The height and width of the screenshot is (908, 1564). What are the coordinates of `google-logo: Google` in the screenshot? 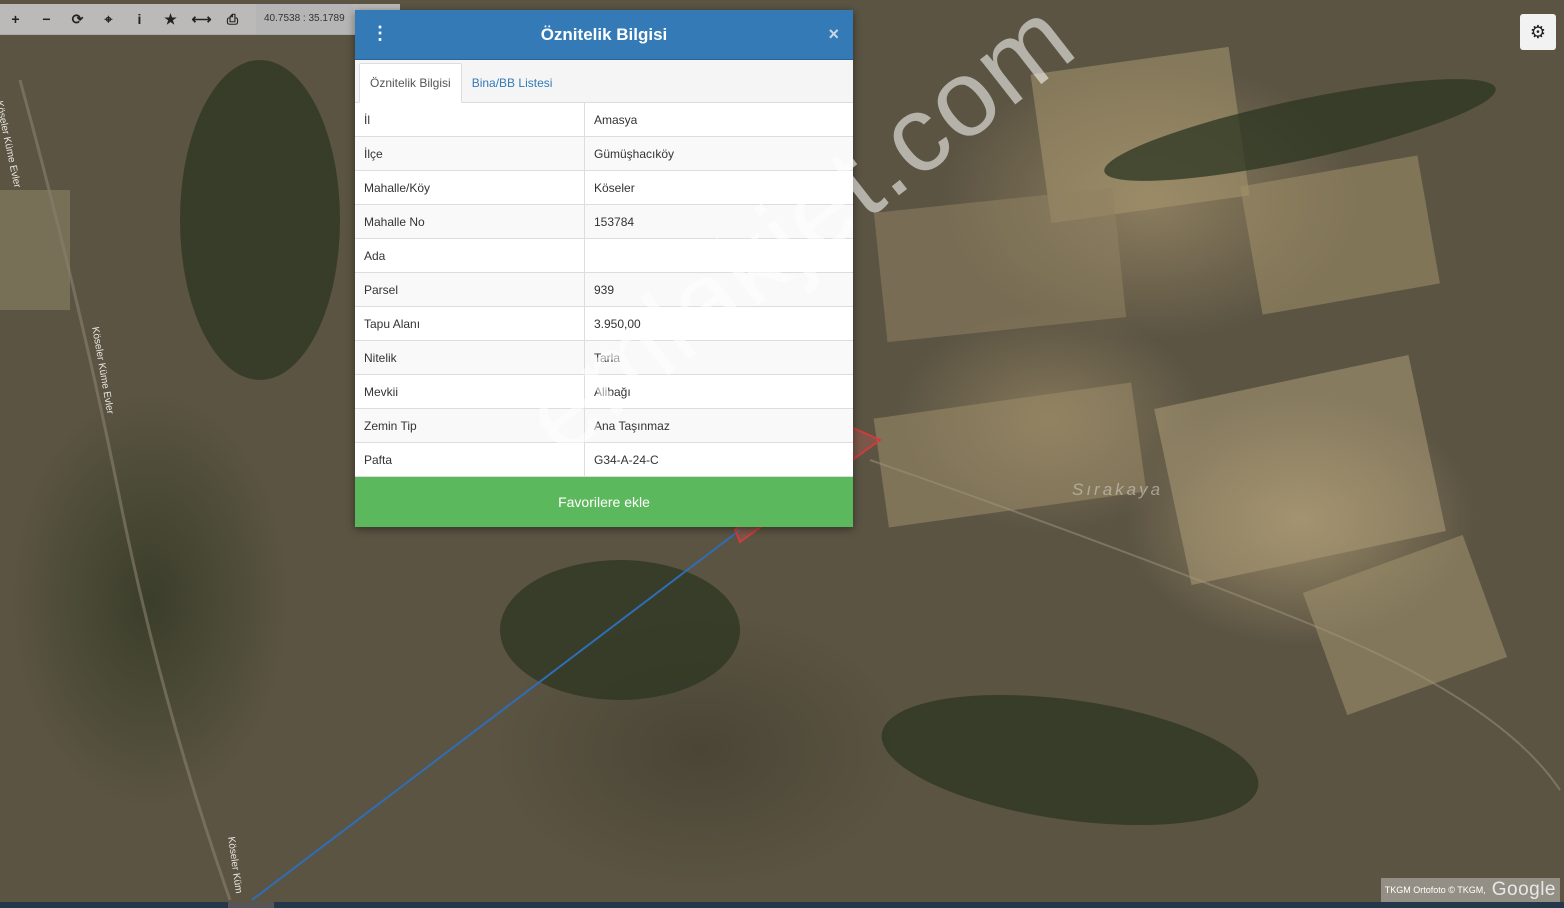 It's located at (1523, 889).